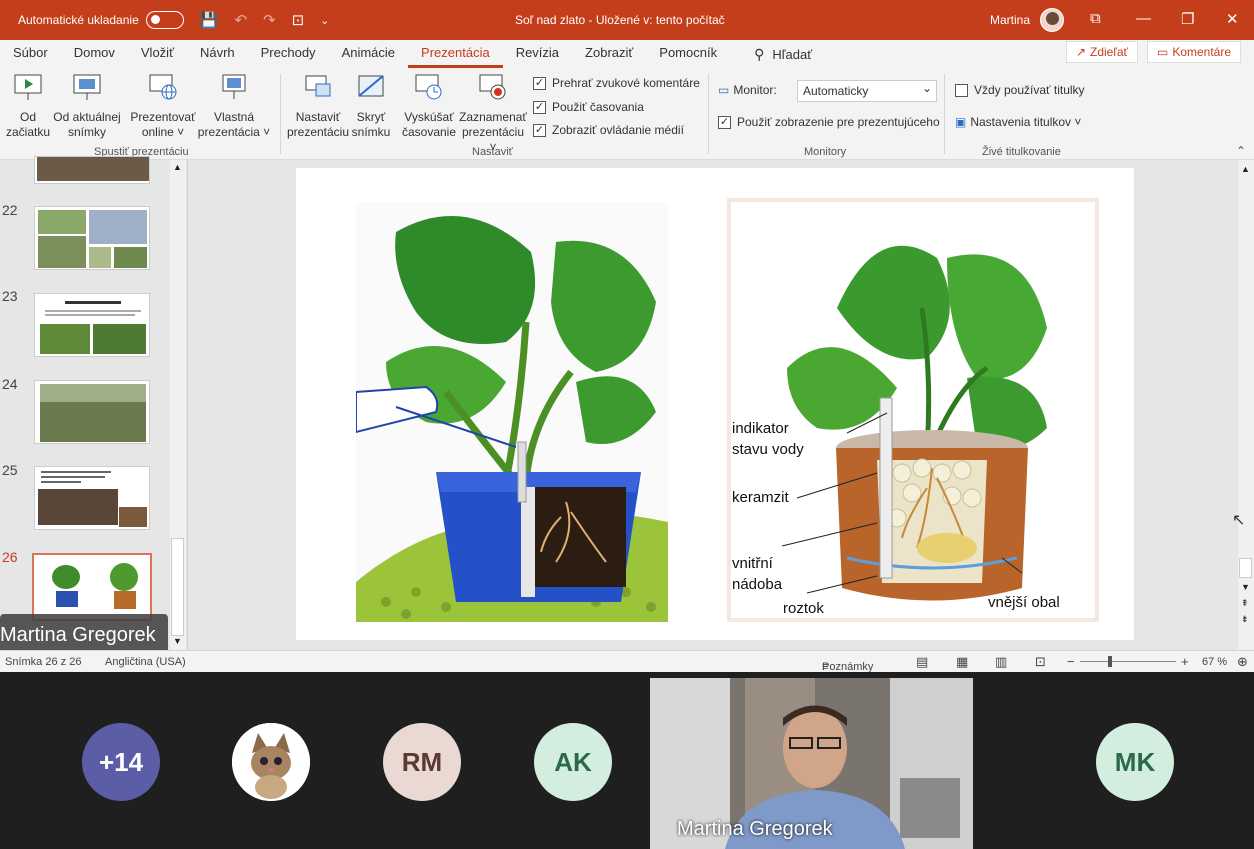 Image resolution: width=1254 pixels, height=849 pixels. What do you see at coordinates (209, 20) in the screenshot?
I see `save-icon: 💾` at bounding box center [209, 20].